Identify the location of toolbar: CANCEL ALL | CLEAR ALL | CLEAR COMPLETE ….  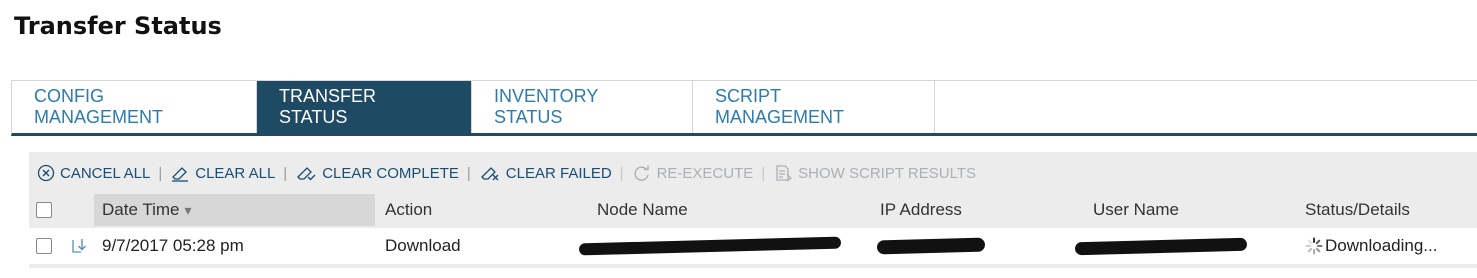
(506, 173).